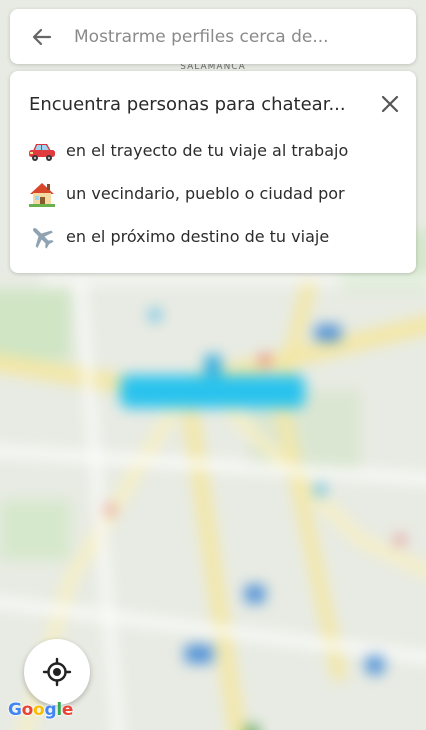 Image resolution: width=426 pixels, height=730 pixels. I want to click on close-icon, so click(390, 104).